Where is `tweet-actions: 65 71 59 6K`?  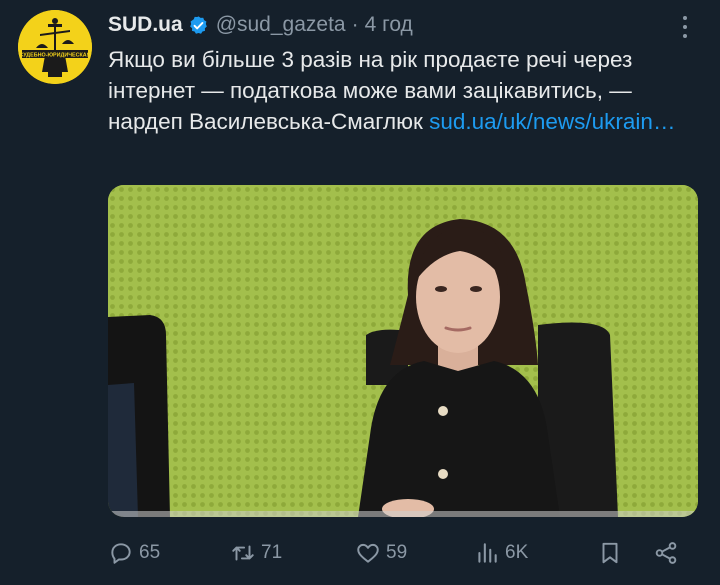
tweet-actions: 65 71 59 6K is located at coordinates (403, 553).